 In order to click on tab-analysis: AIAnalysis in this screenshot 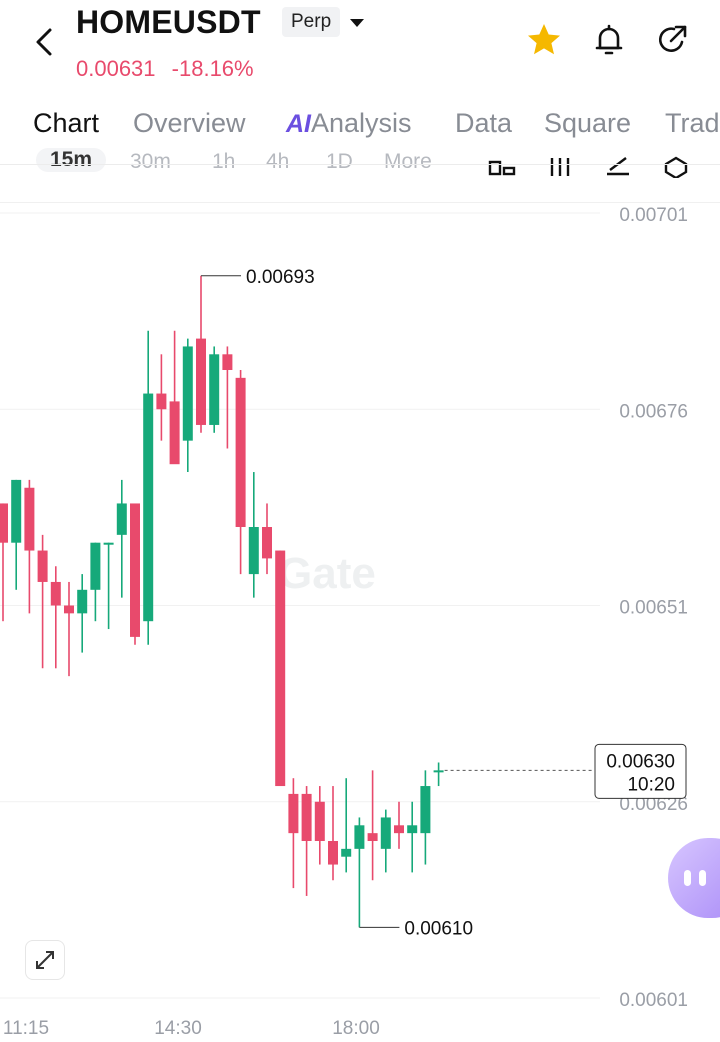, I will do `click(349, 123)`.